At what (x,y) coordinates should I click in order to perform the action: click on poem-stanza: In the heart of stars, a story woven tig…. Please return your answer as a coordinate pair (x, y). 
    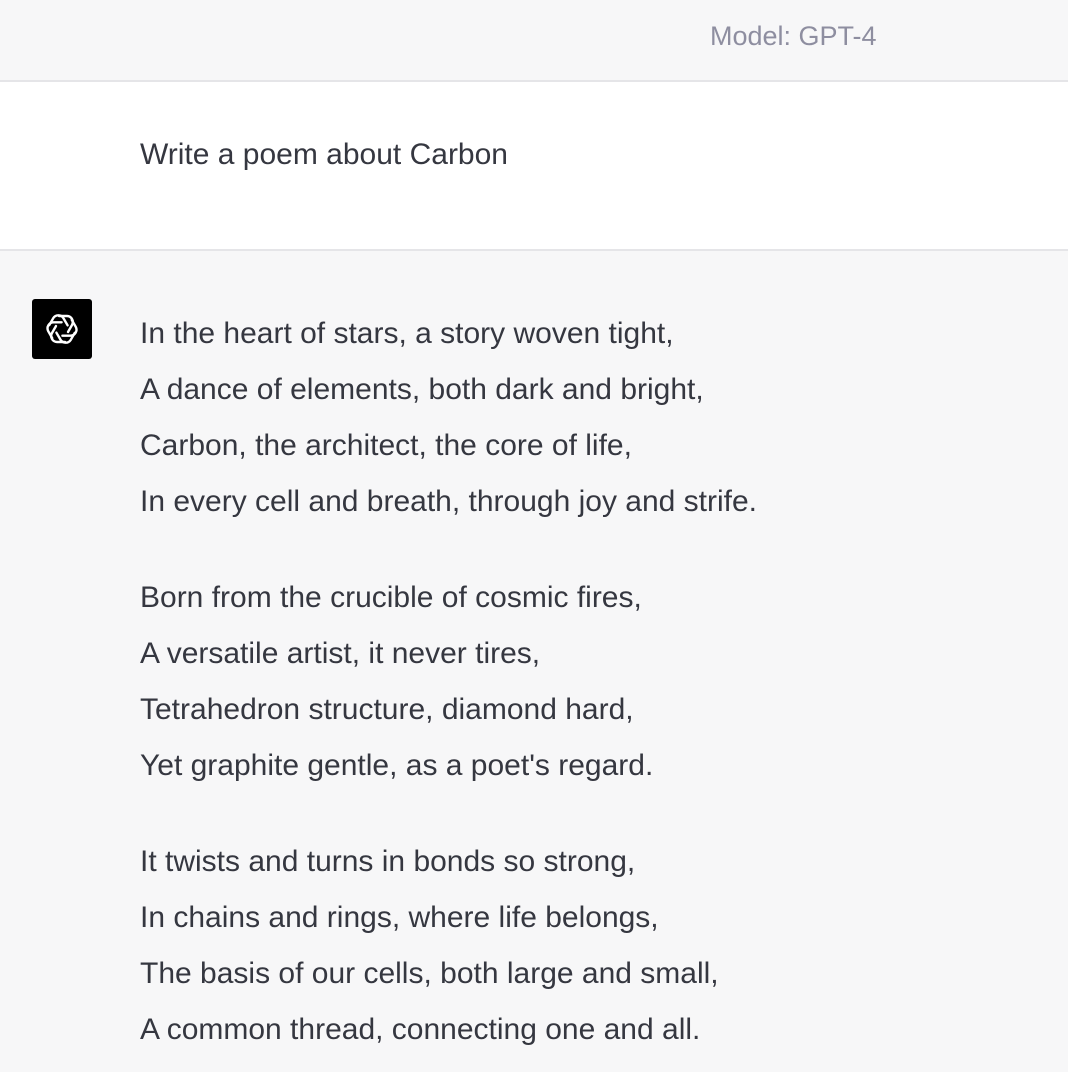
    Looking at the image, I should click on (448, 418).